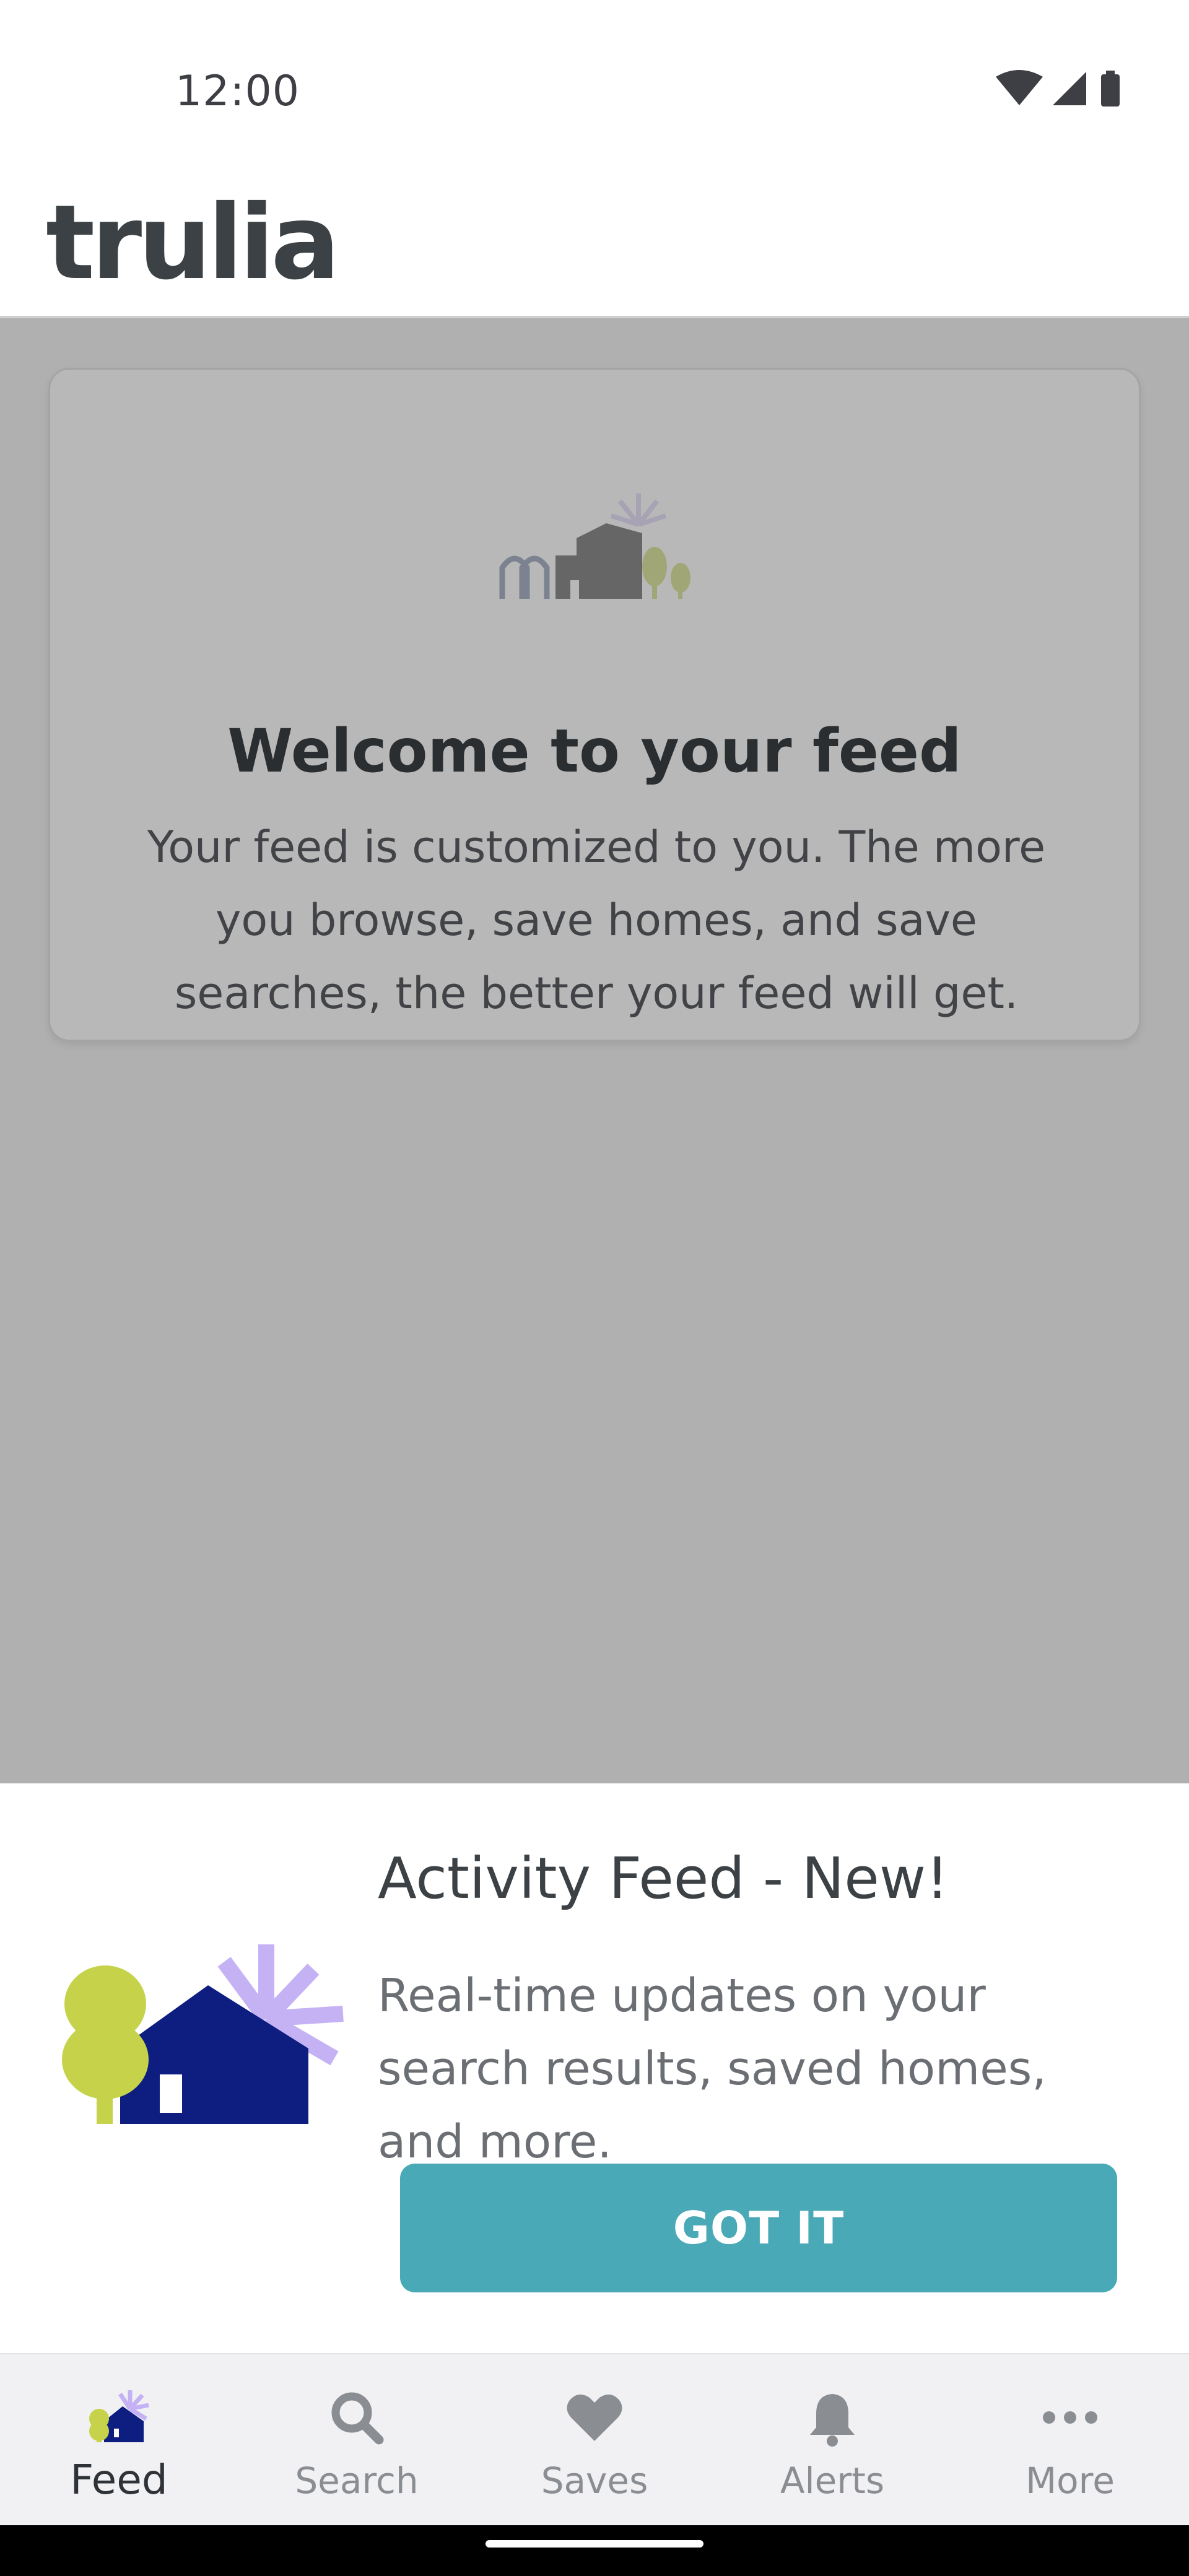  I want to click on home-gesture-handle, so click(594, 2544).